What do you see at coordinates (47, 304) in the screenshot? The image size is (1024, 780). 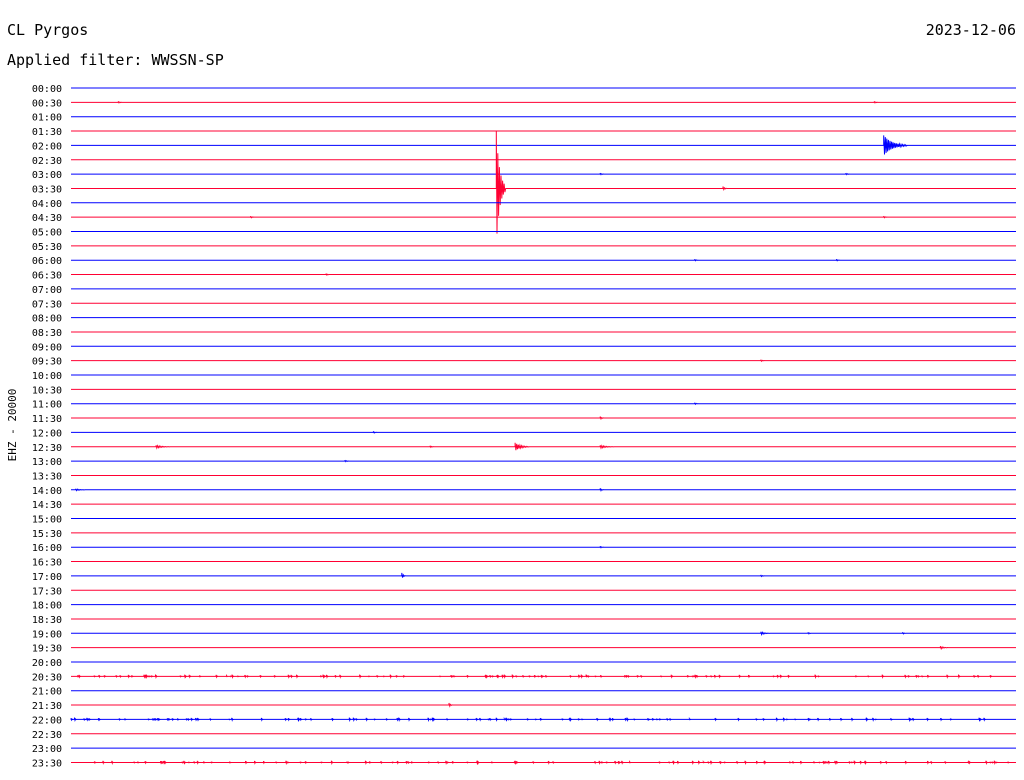 I see `time-tick-label: 07:30` at bounding box center [47, 304].